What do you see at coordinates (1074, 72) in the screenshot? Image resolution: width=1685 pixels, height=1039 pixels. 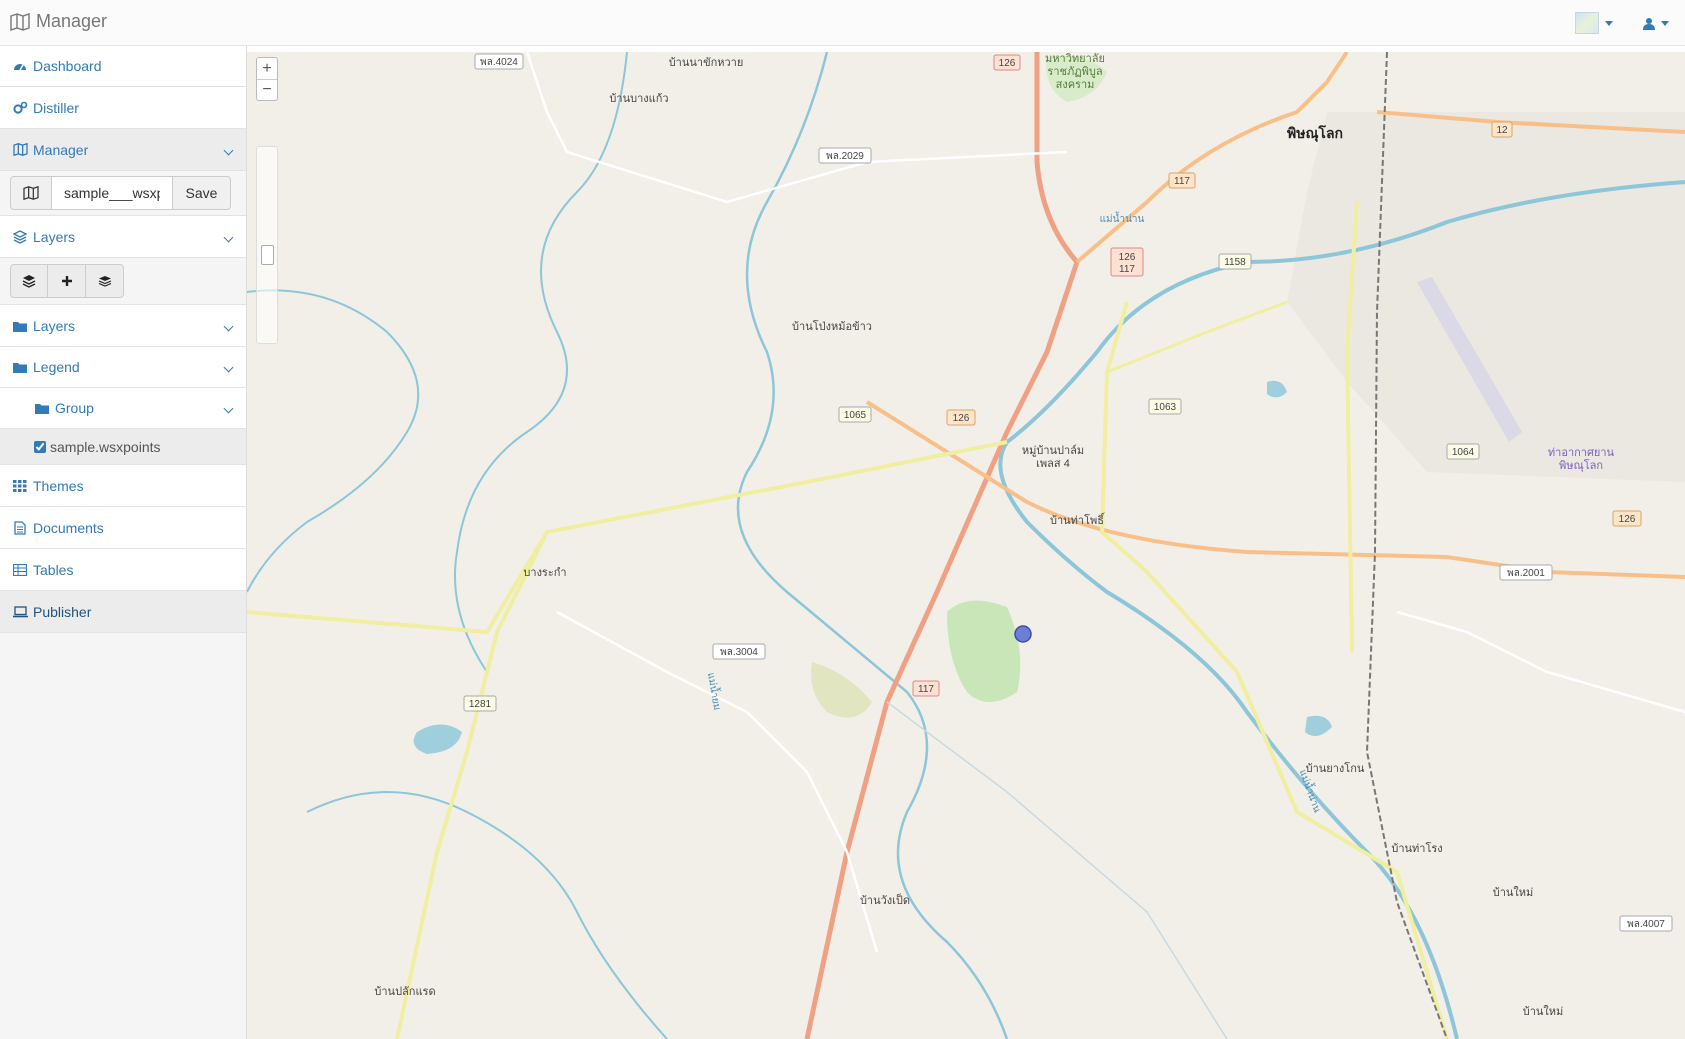 I see `place-label: ราชภัฏพิบูล` at bounding box center [1074, 72].